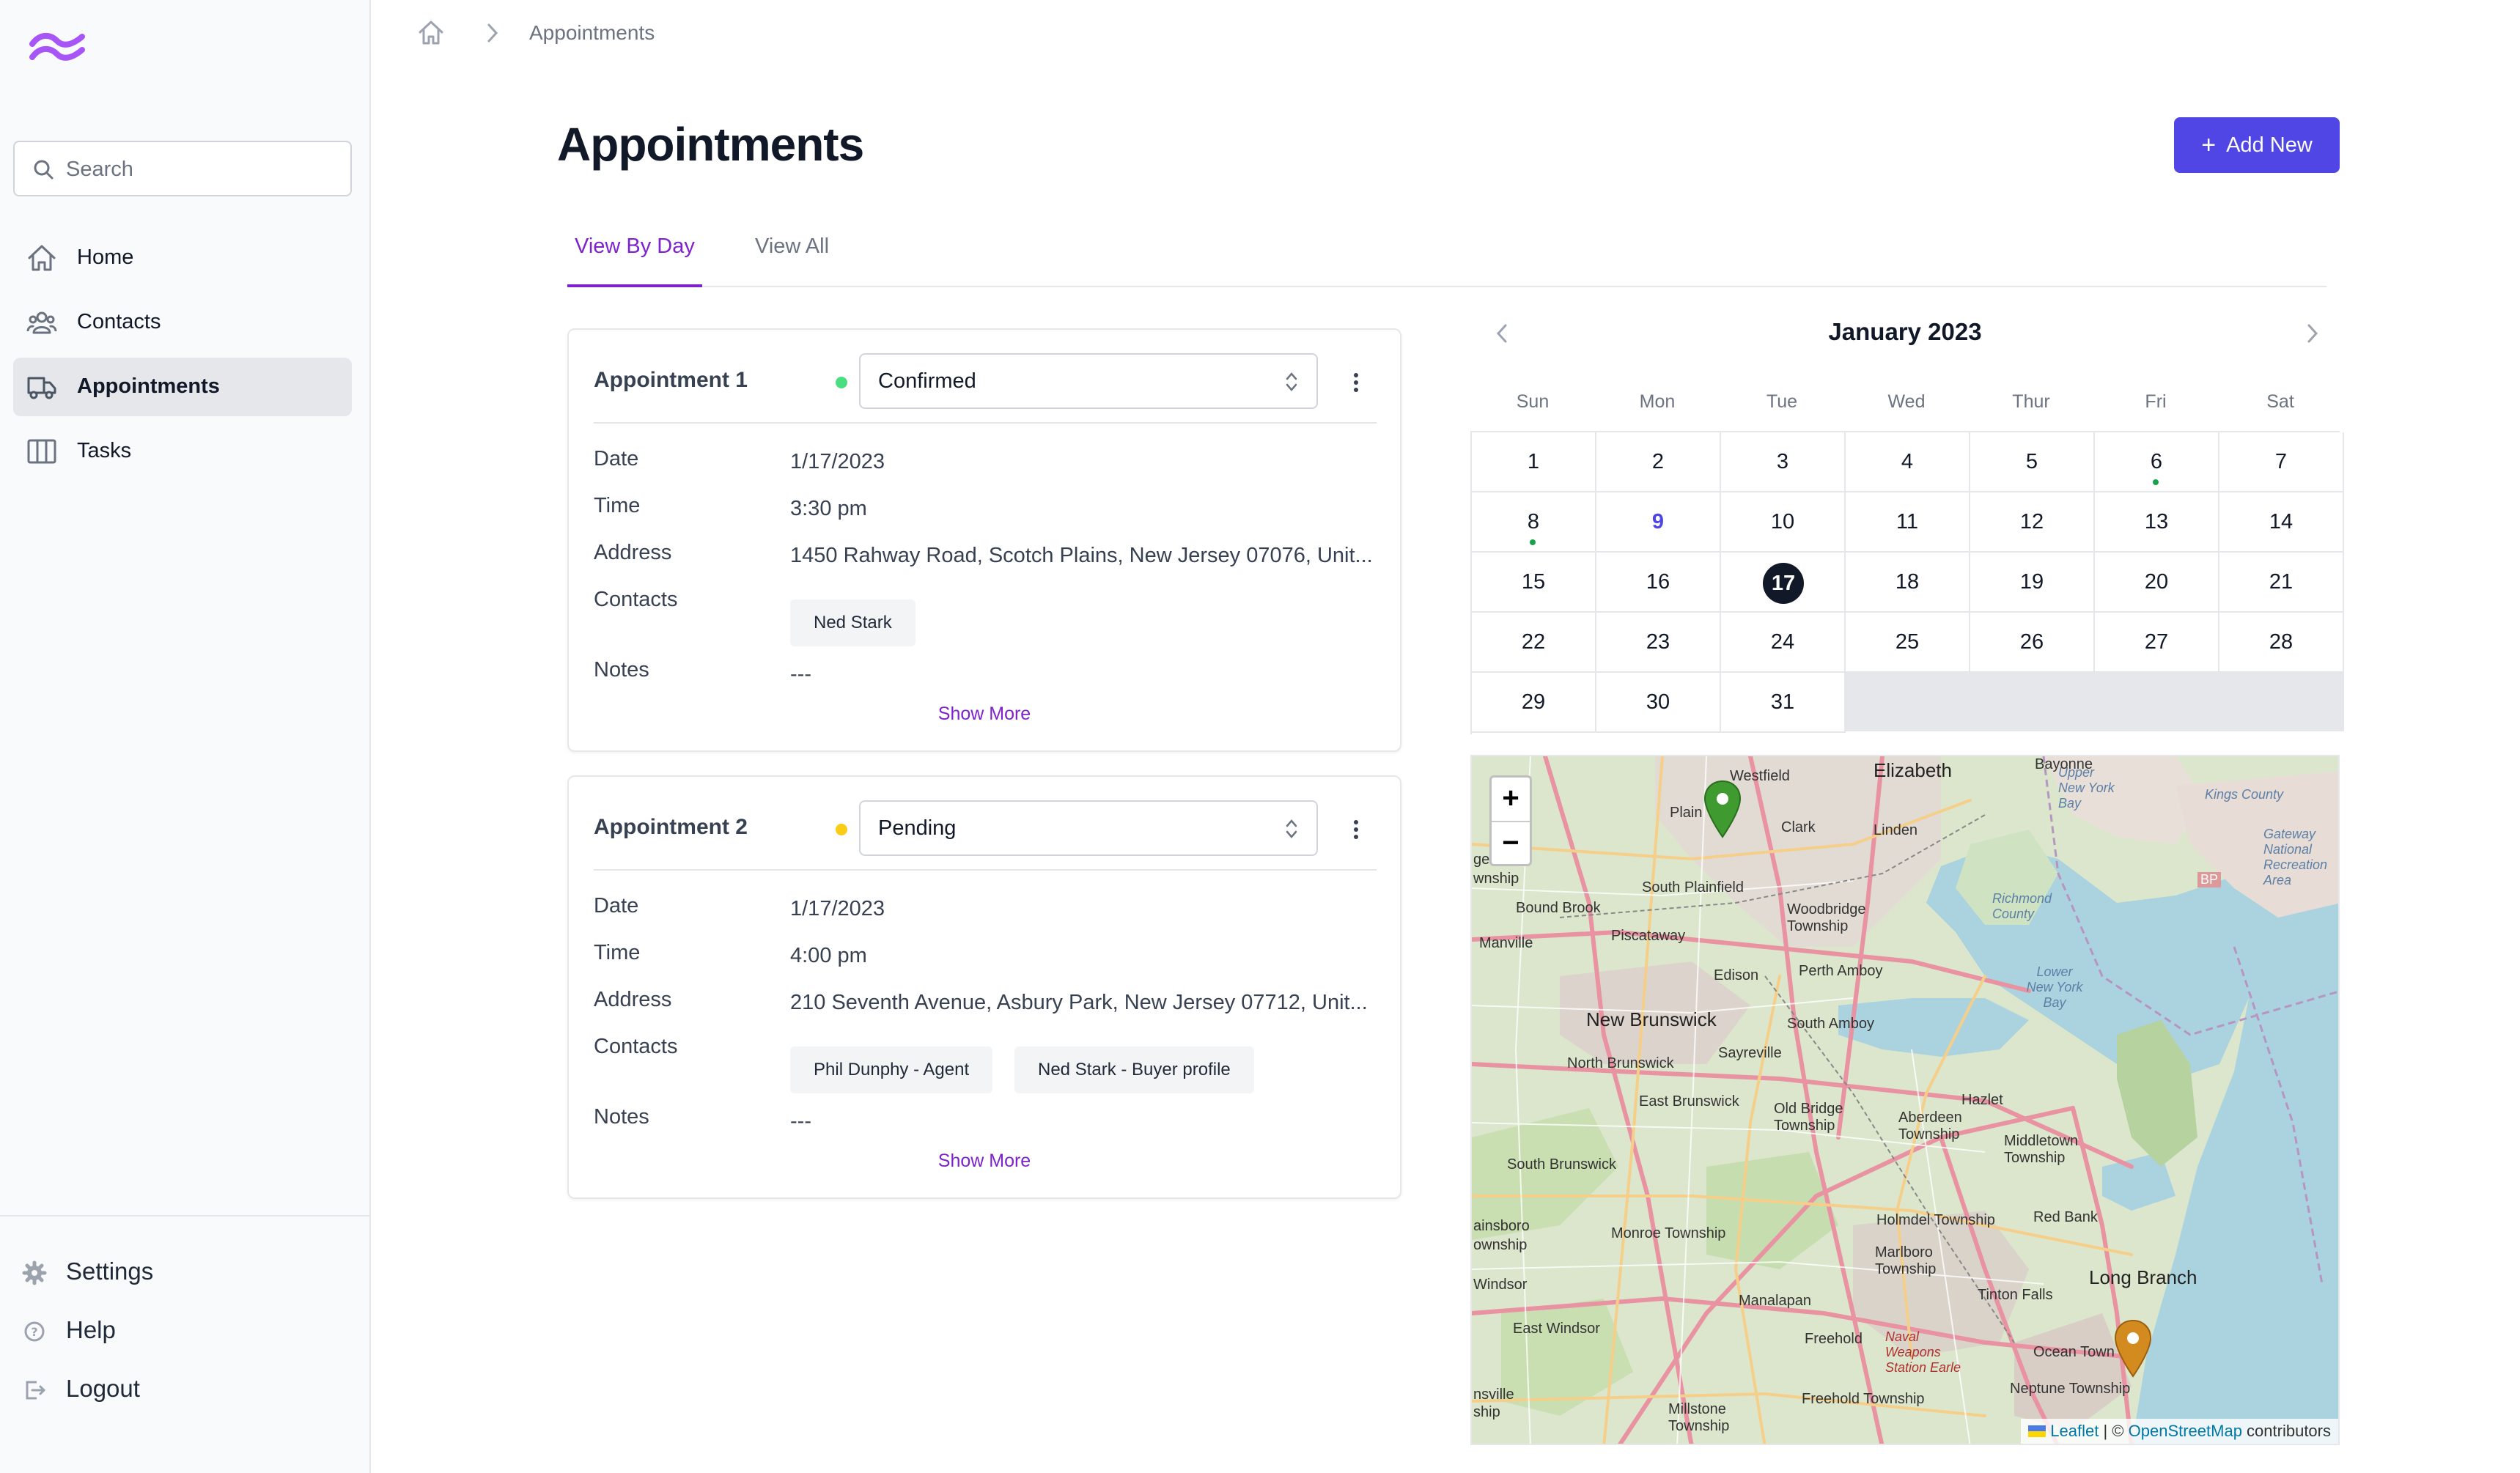 Image resolution: width=2520 pixels, height=1473 pixels. Describe the element at coordinates (2156, 482) in the screenshot. I see `event-dot` at that location.